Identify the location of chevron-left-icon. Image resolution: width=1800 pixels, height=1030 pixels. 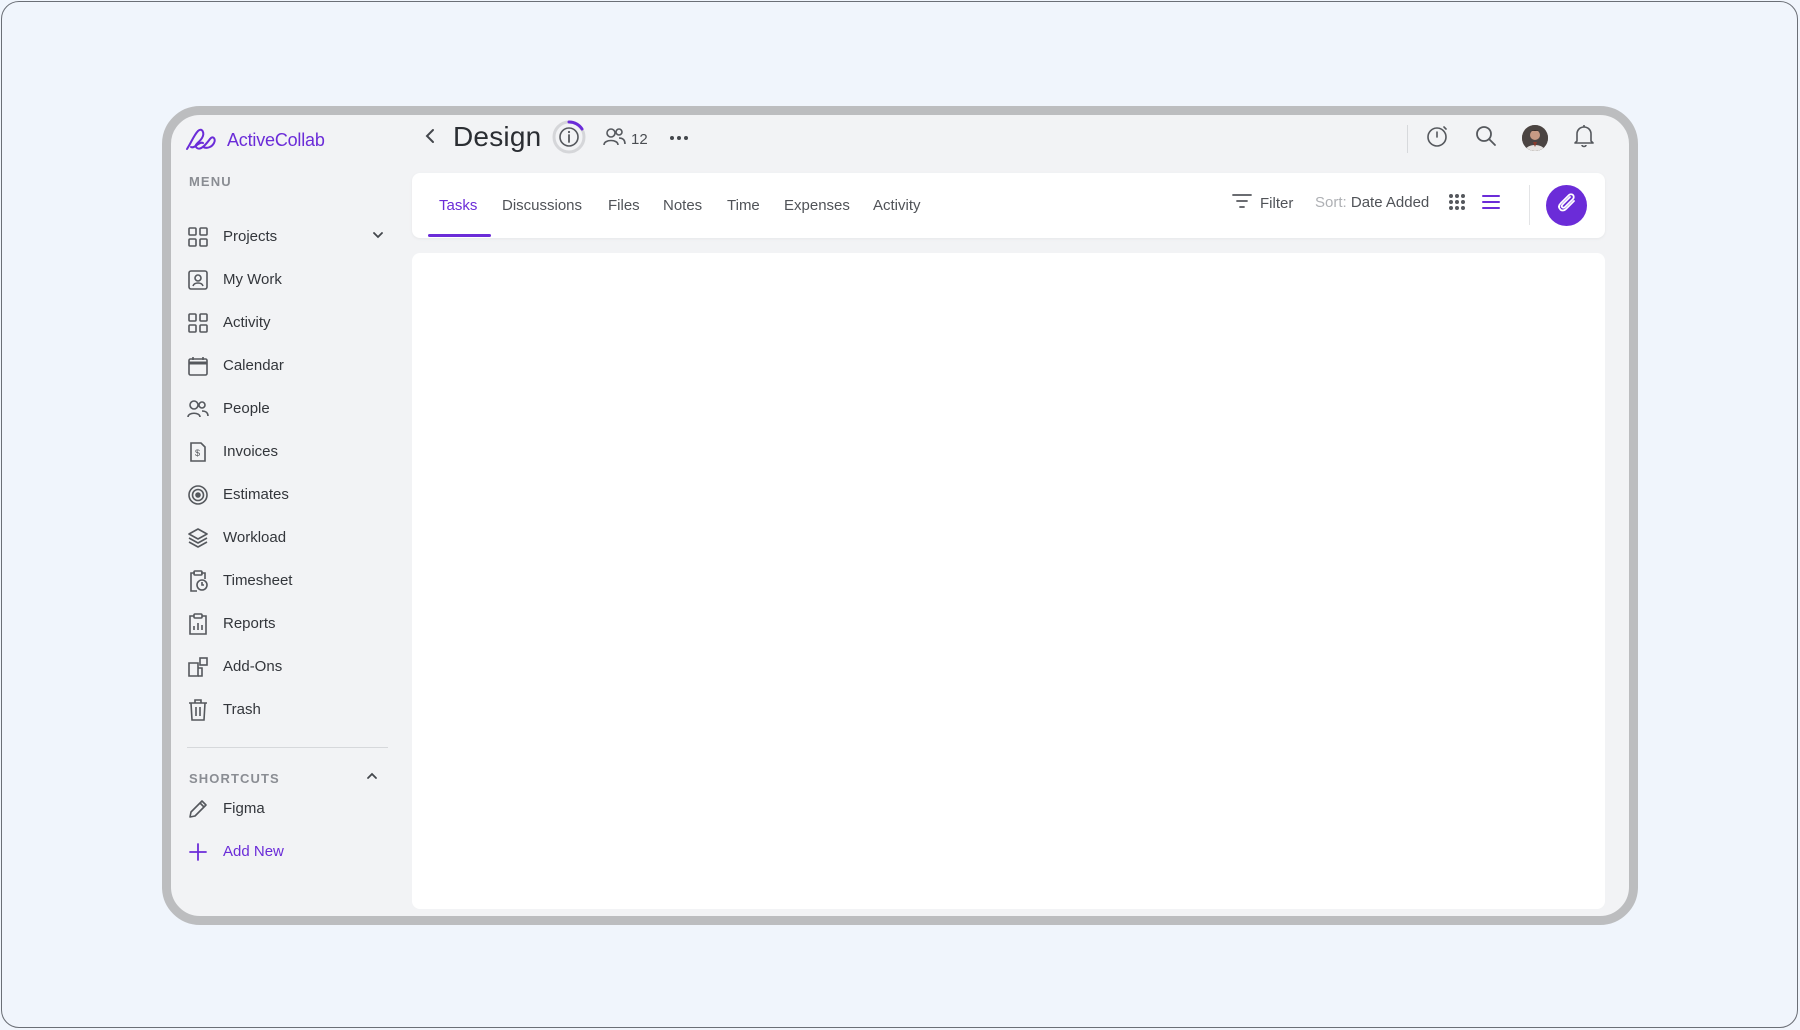
(430, 138).